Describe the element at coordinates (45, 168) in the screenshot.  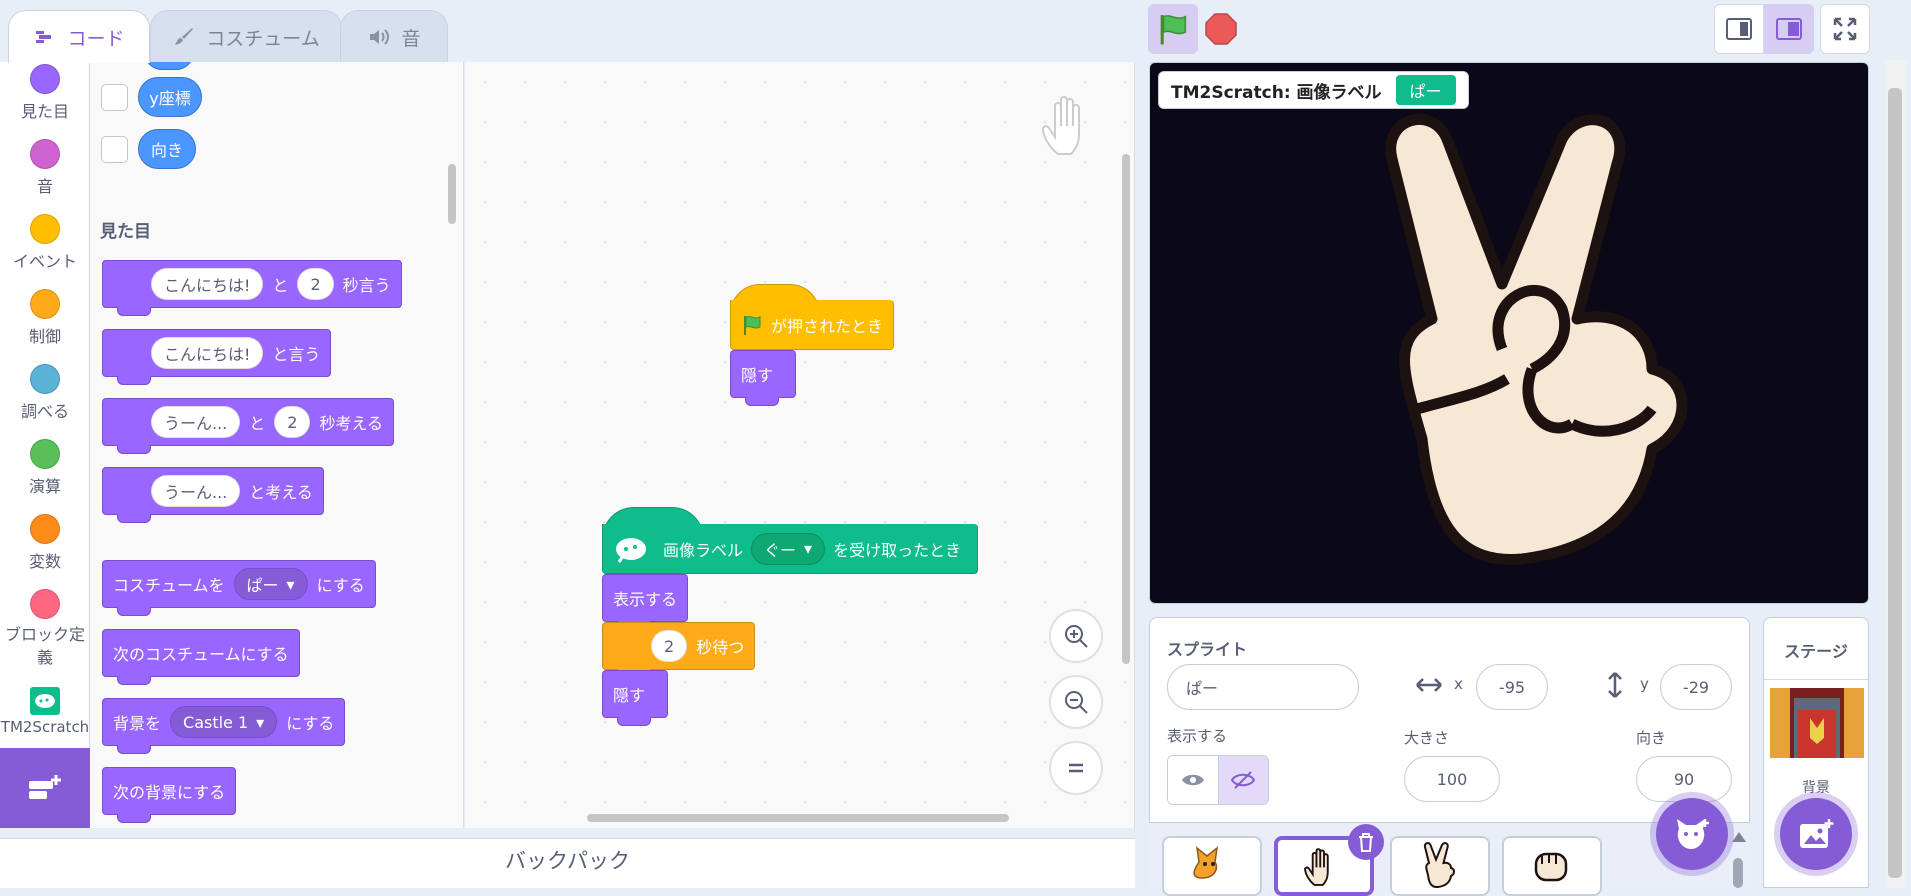
I see `category-sound: 音` at that location.